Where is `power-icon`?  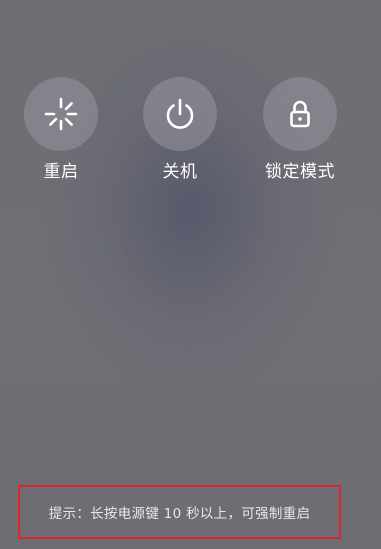 power-icon is located at coordinates (180, 113).